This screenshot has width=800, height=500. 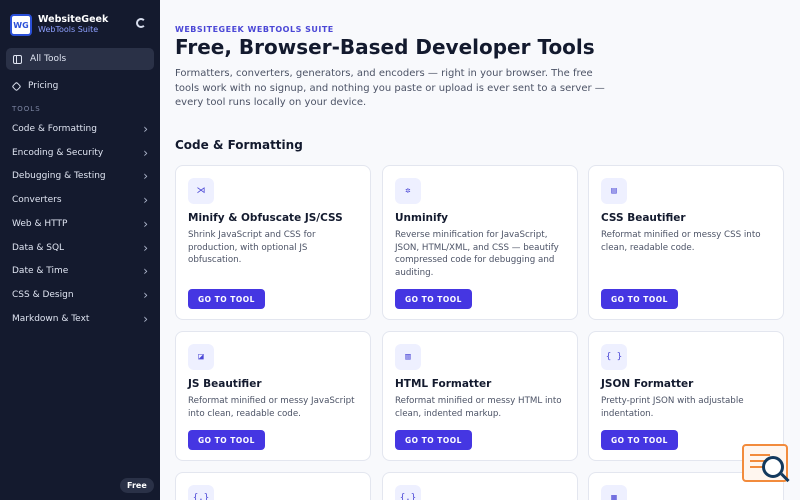 What do you see at coordinates (80, 200) in the screenshot?
I see `sidebar-category: Converters ›` at bounding box center [80, 200].